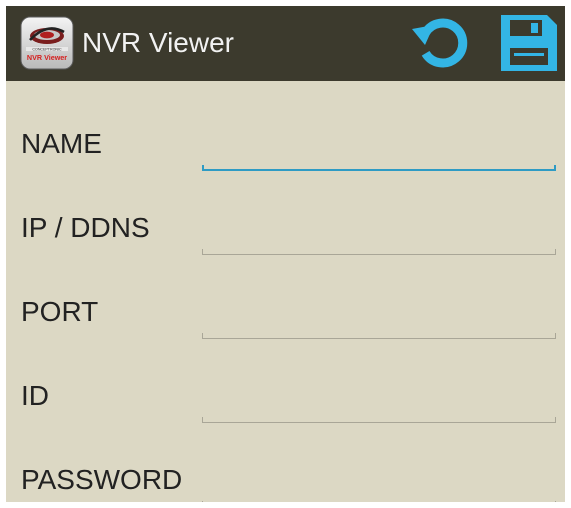  Describe the element at coordinates (47, 43) in the screenshot. I see `app-logo-icon: CONCEPTRONIC NVR Viewer` at that location.